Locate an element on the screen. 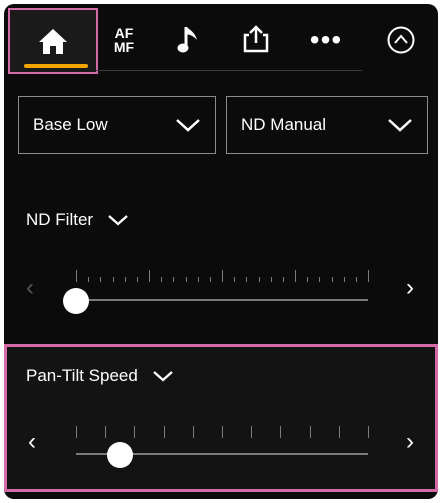 This screenshot has height=503, width=442. nd-filter-ticks is located at coordinates (222, 276).